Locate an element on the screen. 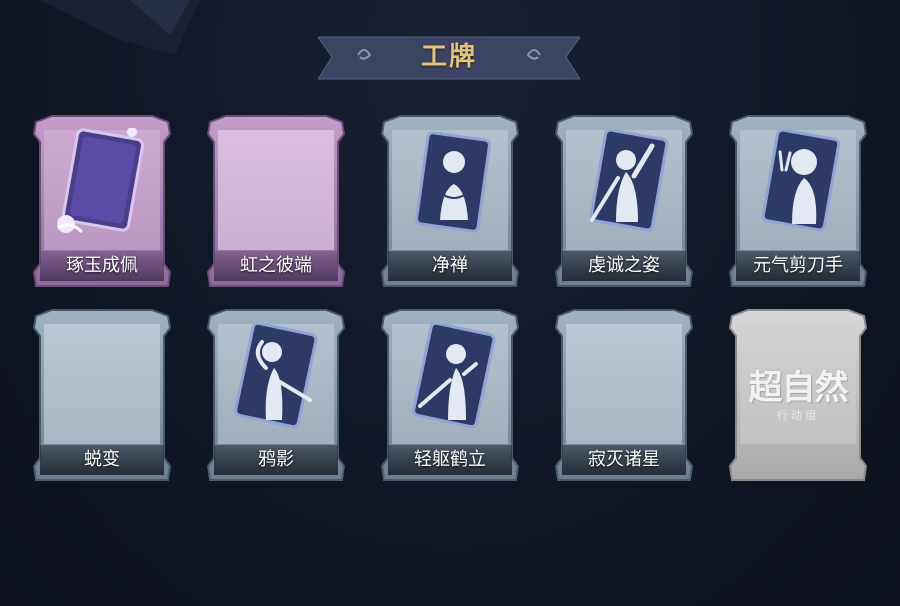 The image size is (900, 606). badge-name: 轻躯鹤立 is located at coordinates (450, 460).